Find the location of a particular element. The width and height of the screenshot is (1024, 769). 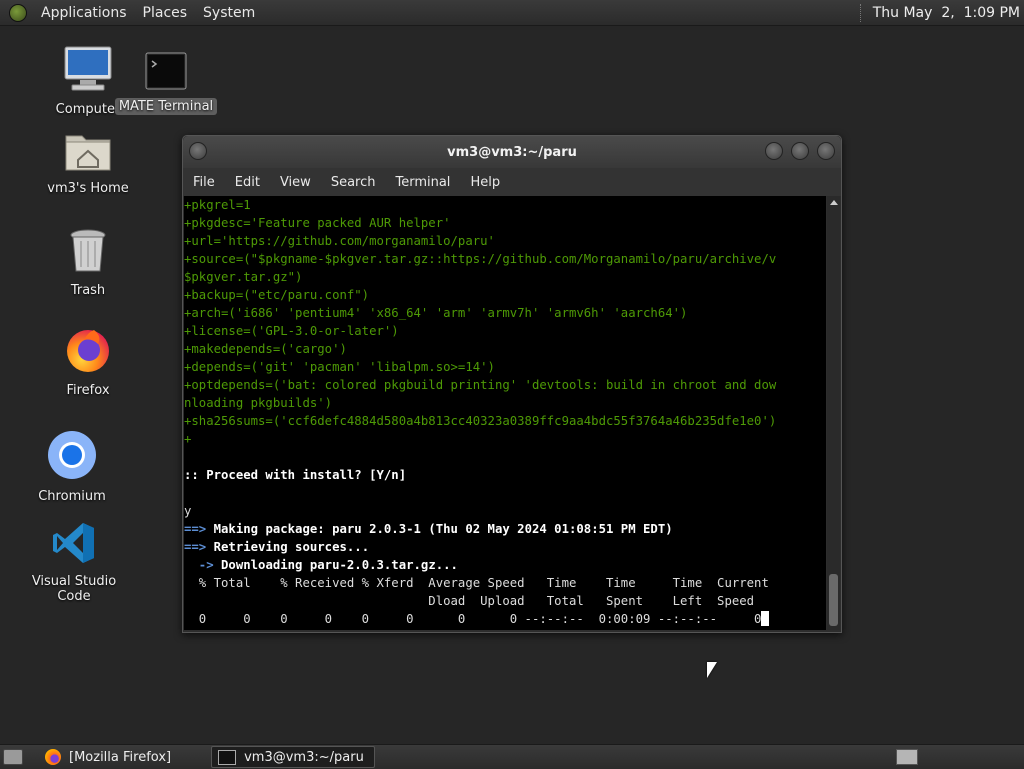

scroll-up-icon is located at coordinates (834, 202).